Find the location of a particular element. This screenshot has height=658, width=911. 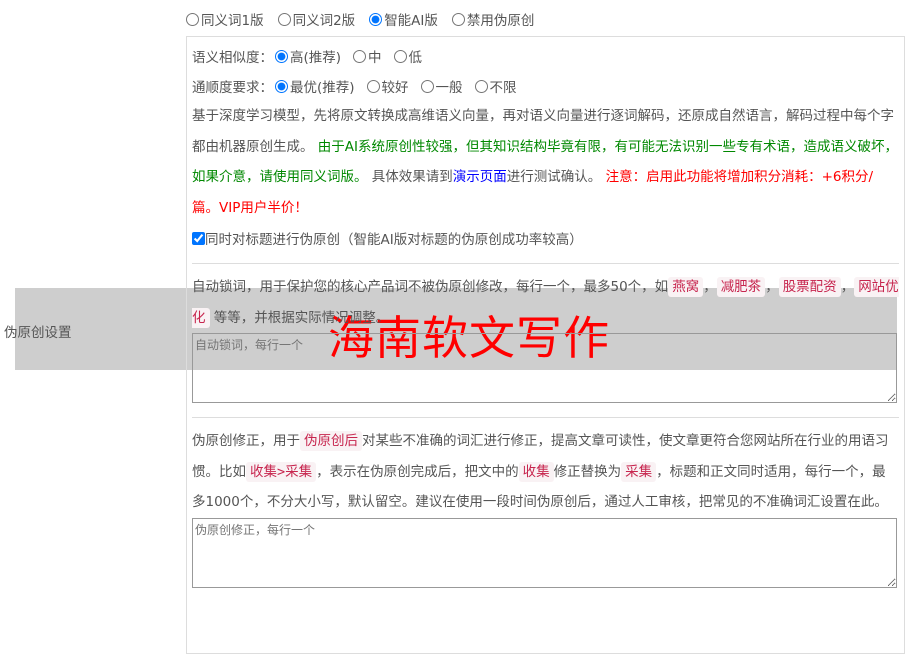

similarity-low: 低 is located at coordinates (408, 56).